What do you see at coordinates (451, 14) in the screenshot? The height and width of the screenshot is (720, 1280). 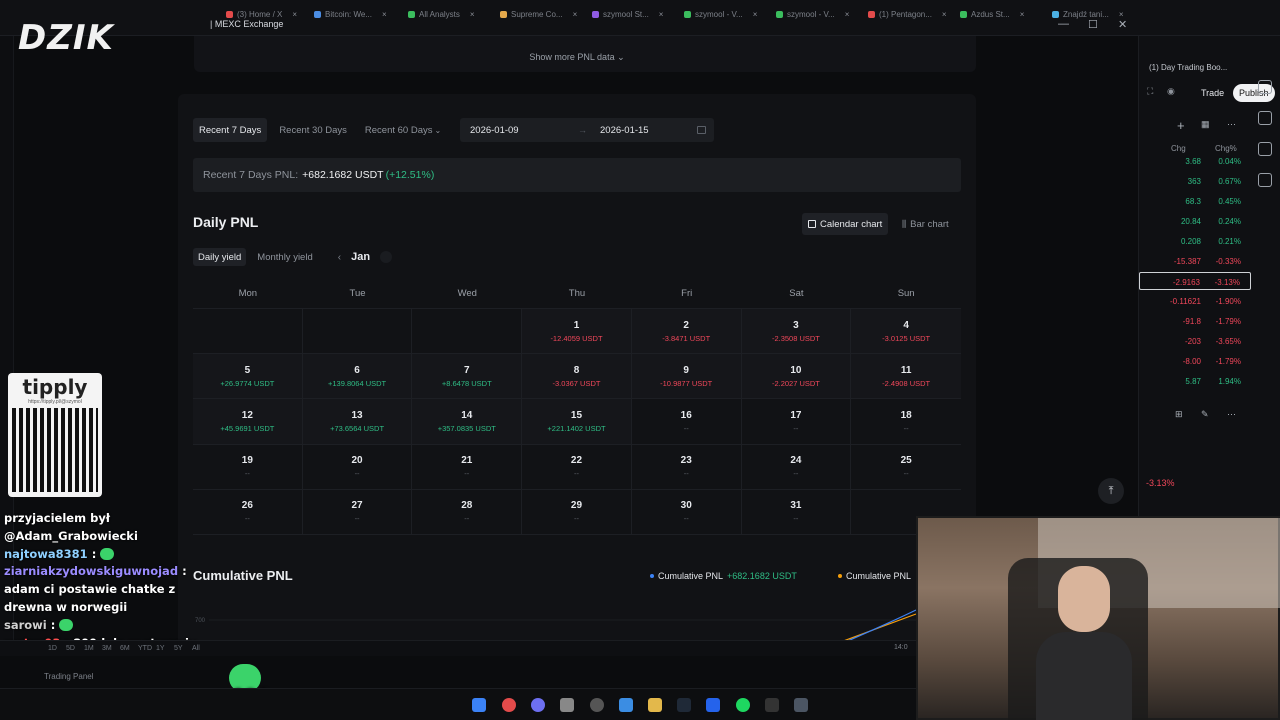 I see `browser-tab: All Analysts ×` at bounding box center [451, 14].